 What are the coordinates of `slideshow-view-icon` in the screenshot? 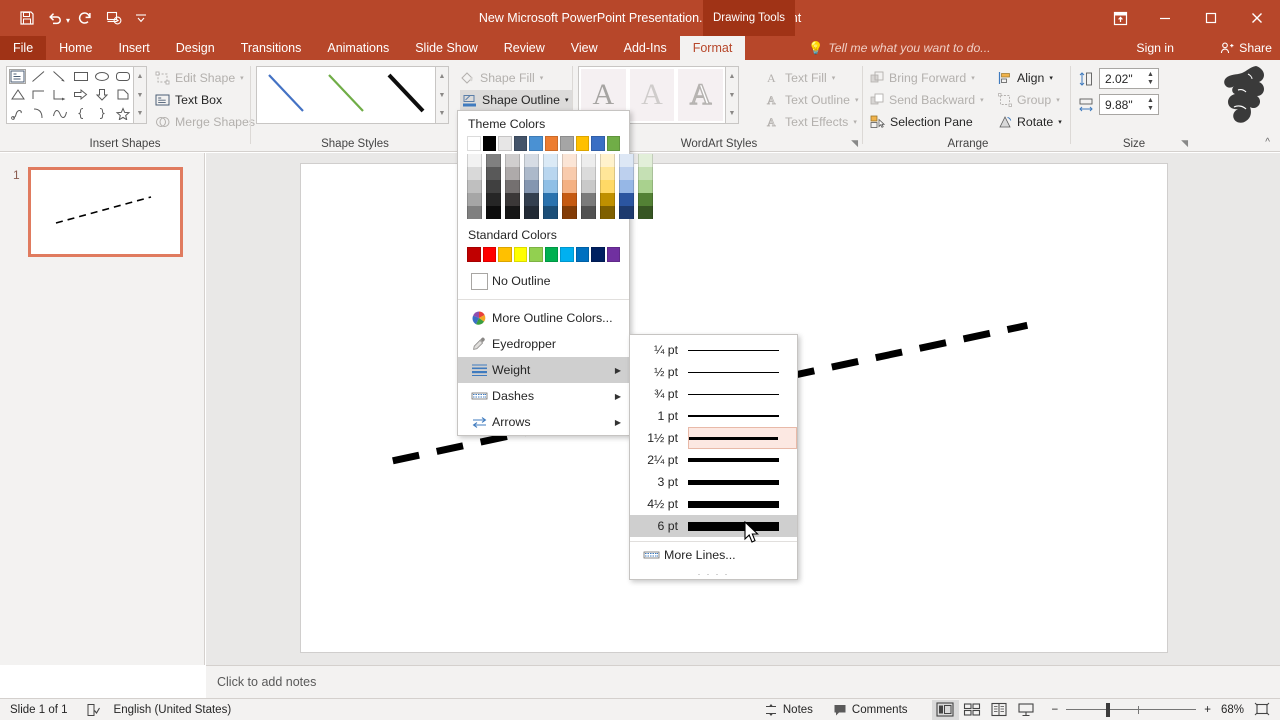 It's located at (1026, 710).